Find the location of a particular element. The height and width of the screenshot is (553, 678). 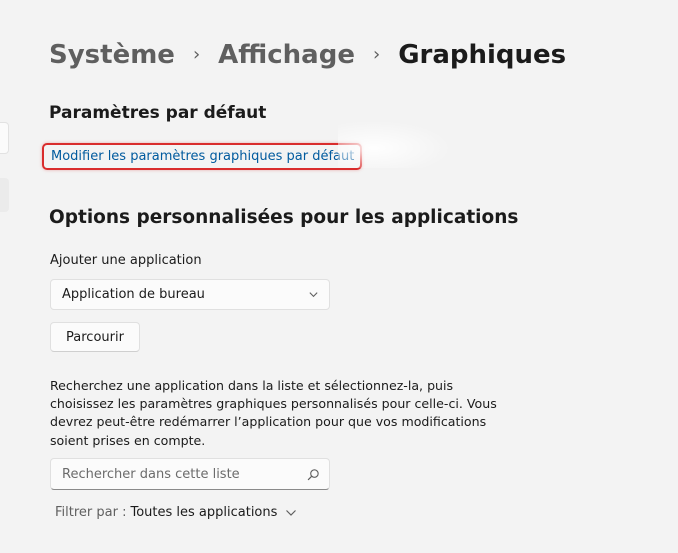

breadcrumb-systeme: Système is located at coordinates (112, 55).